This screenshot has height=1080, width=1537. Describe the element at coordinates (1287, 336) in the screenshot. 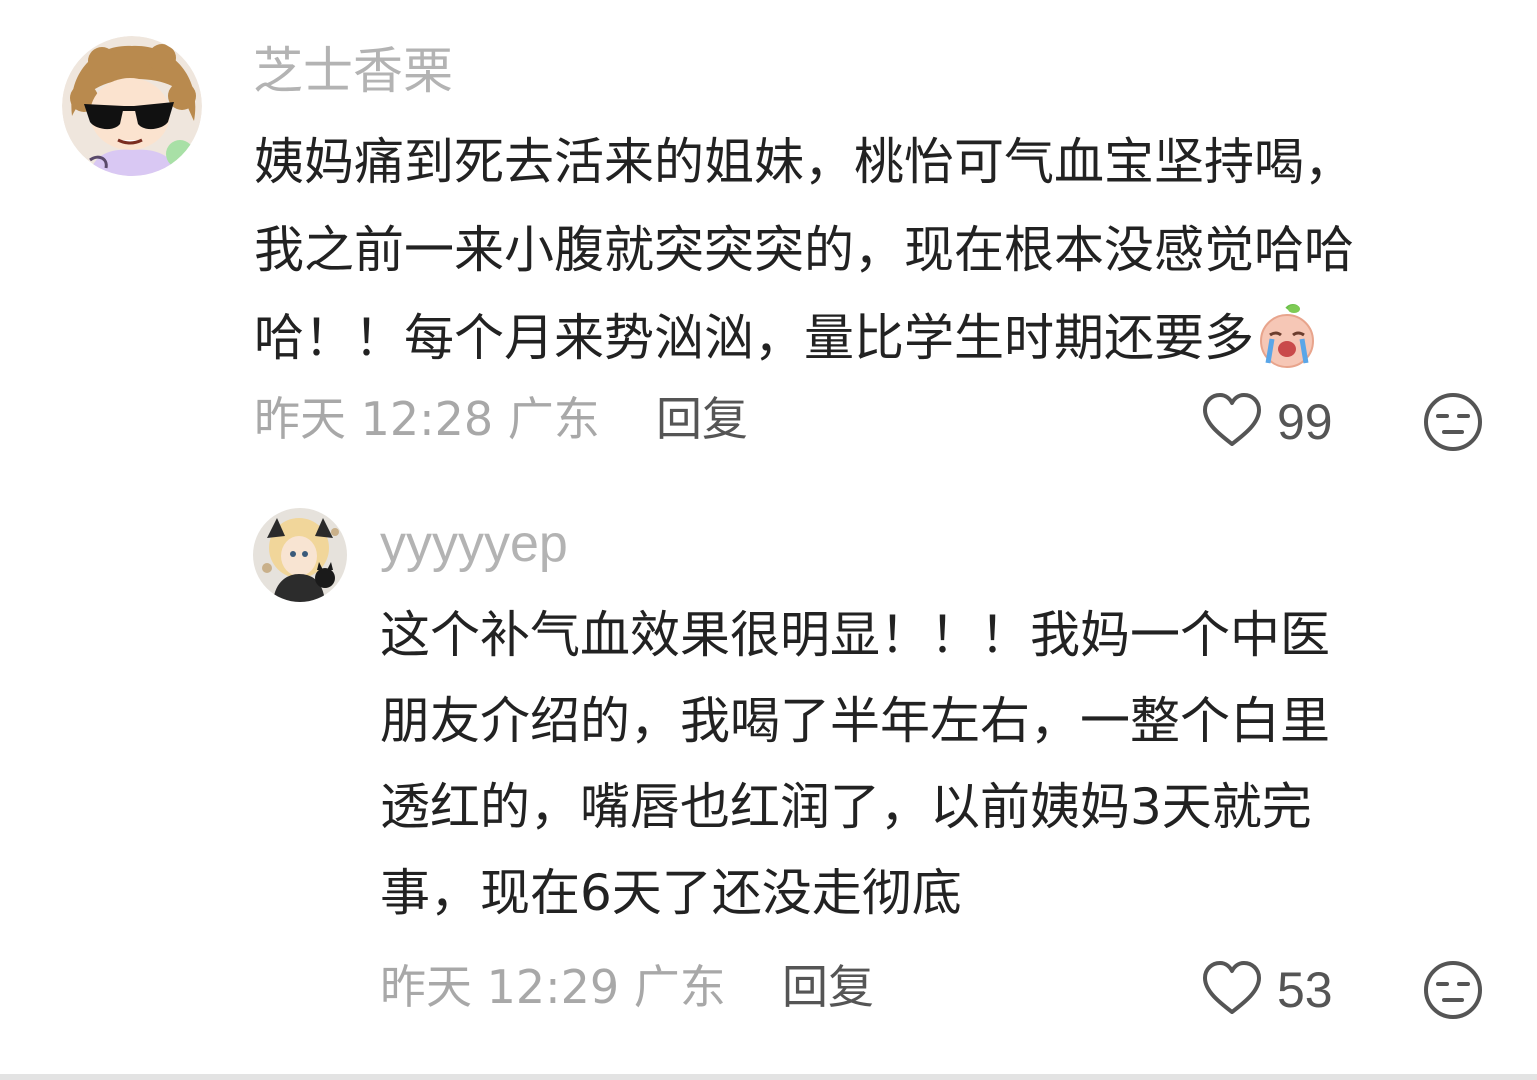

I see `crying-emoji` at that location.